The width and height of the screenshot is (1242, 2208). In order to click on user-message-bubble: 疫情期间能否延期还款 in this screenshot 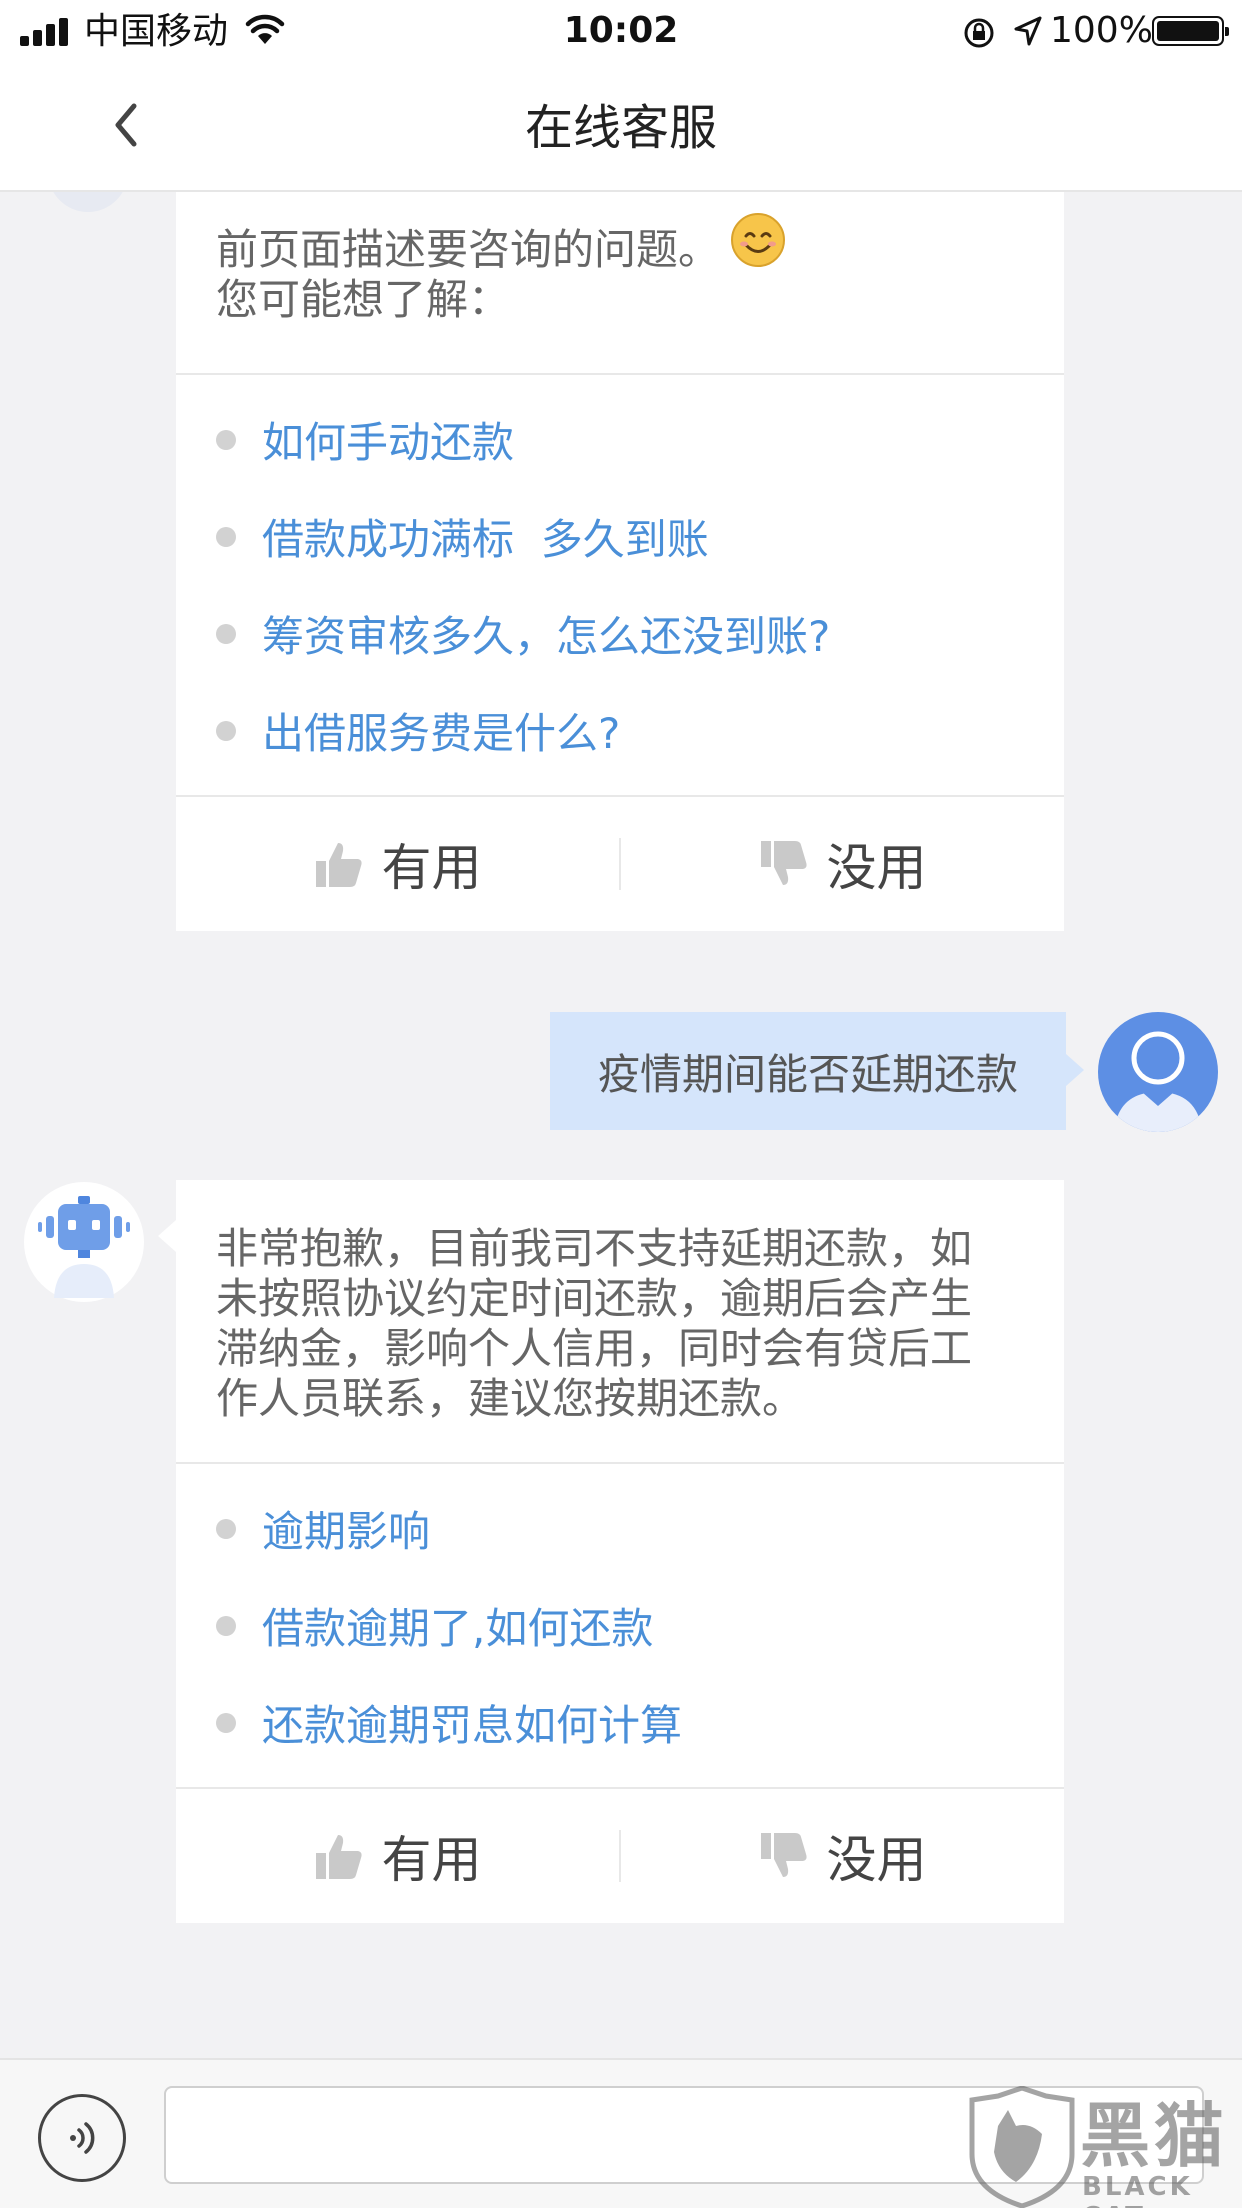, I will do `click(817, 1071)`.